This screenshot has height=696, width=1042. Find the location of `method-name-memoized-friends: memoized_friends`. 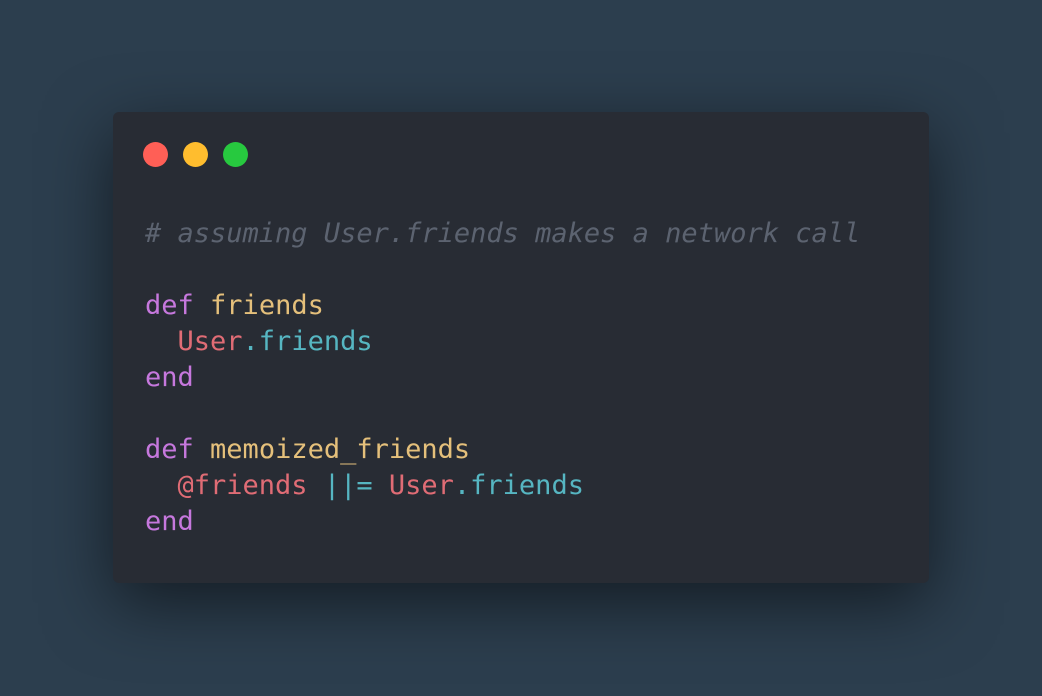

method-name-memoized-friends: memoized_friends is located at coordinates (340, 449).